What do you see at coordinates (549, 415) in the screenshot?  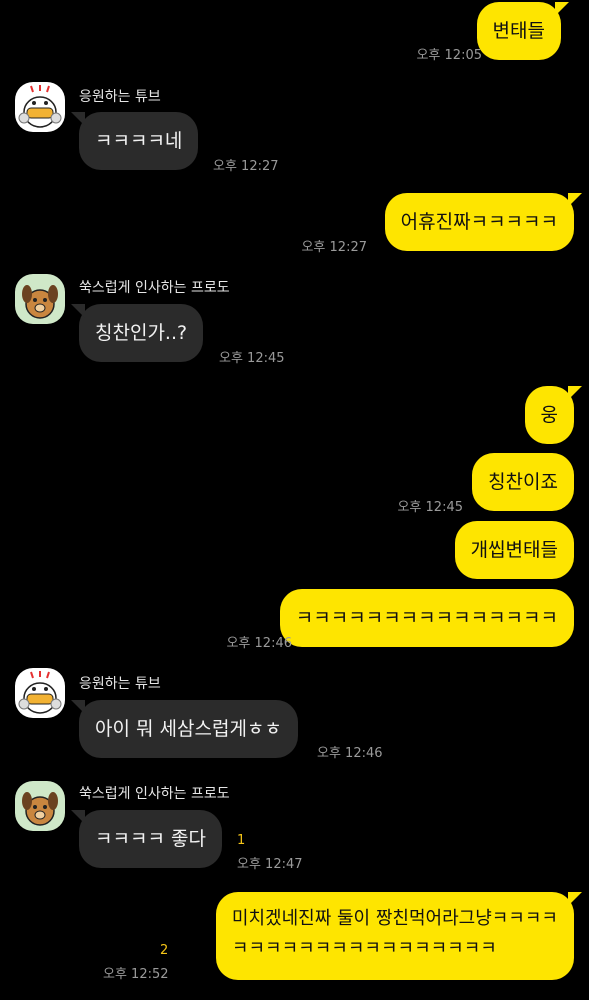 I see `message-text: 웅` at bounding box center [549, 415].